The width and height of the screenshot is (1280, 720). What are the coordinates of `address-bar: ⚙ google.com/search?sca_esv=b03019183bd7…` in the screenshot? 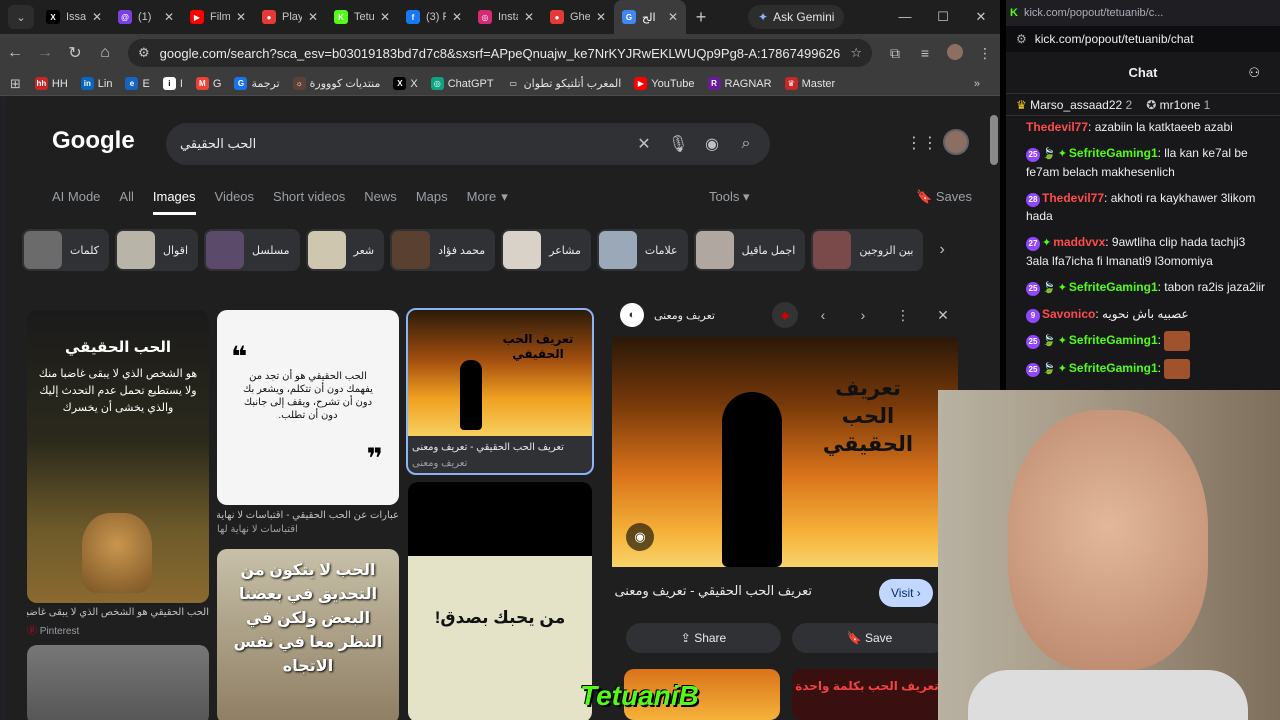 It's located at (500, 53).